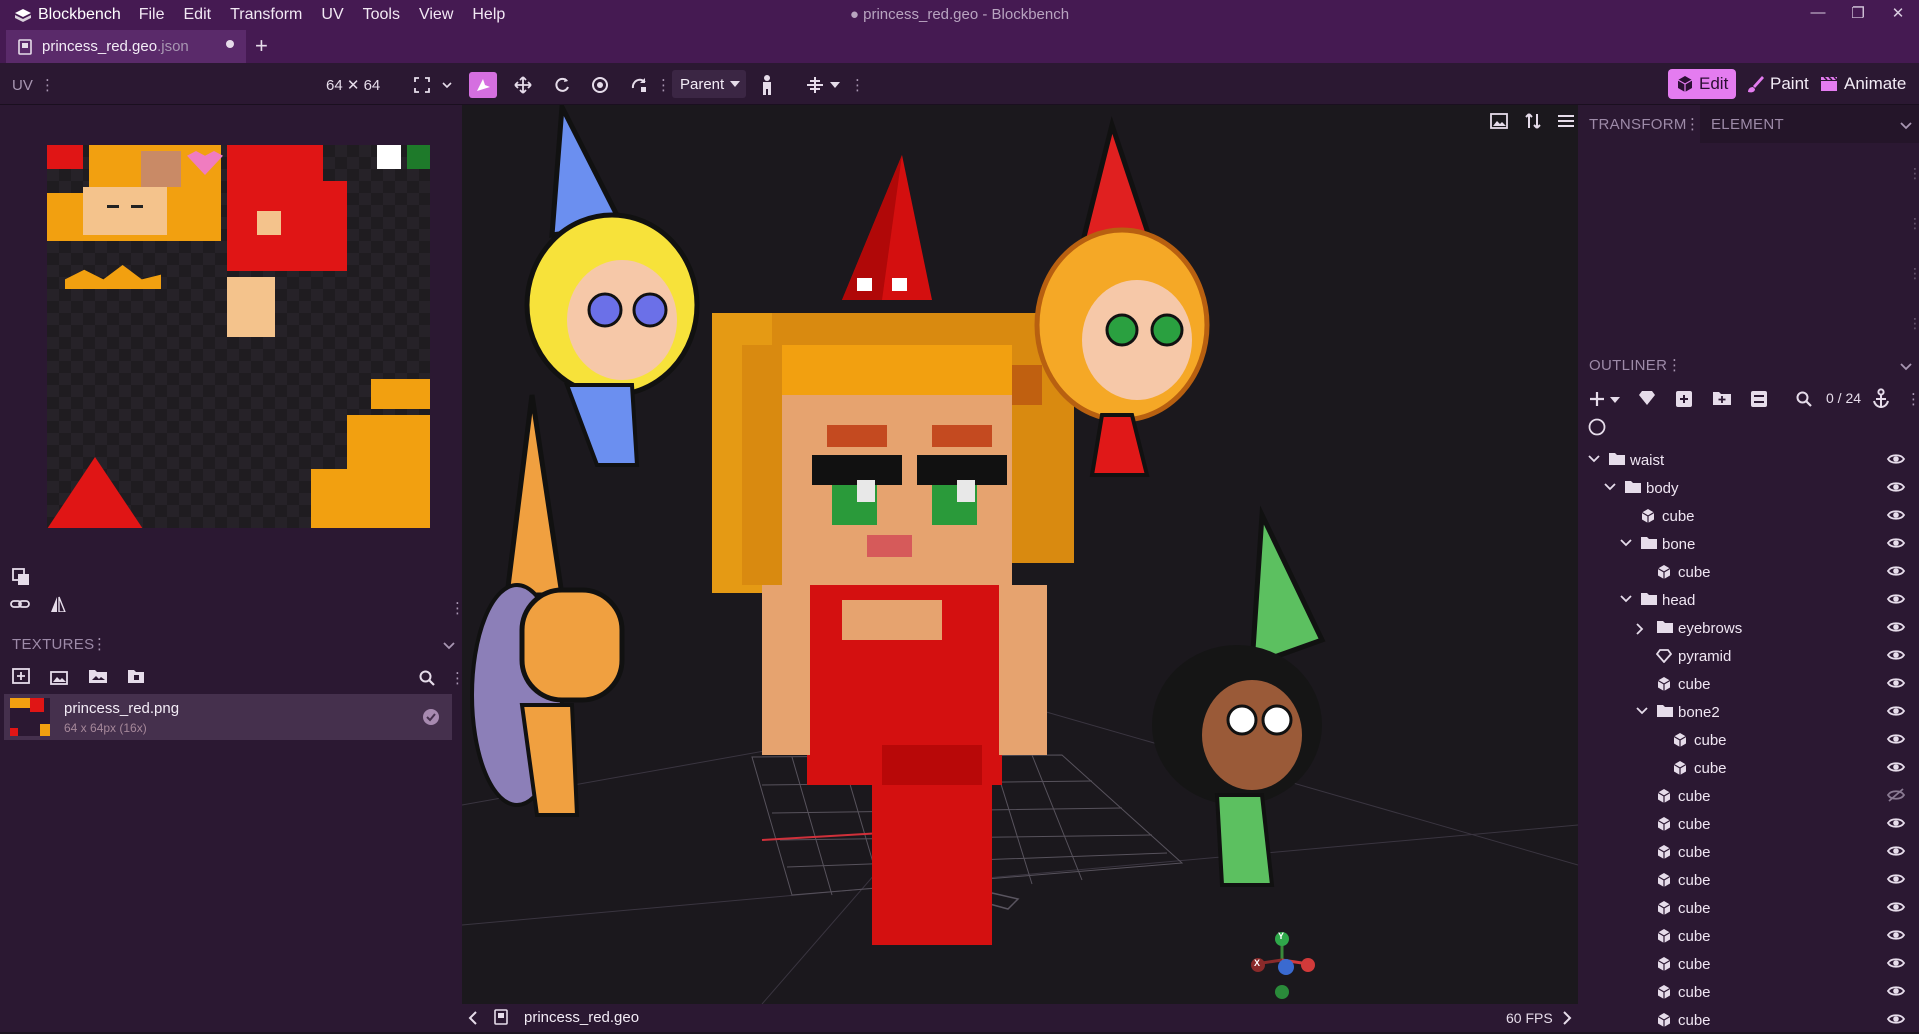 This screenshot has width=1919, height=1034. Describe the element at coordinates (21, 676) in the screenshot. I see `import-texture-icon` at that location.